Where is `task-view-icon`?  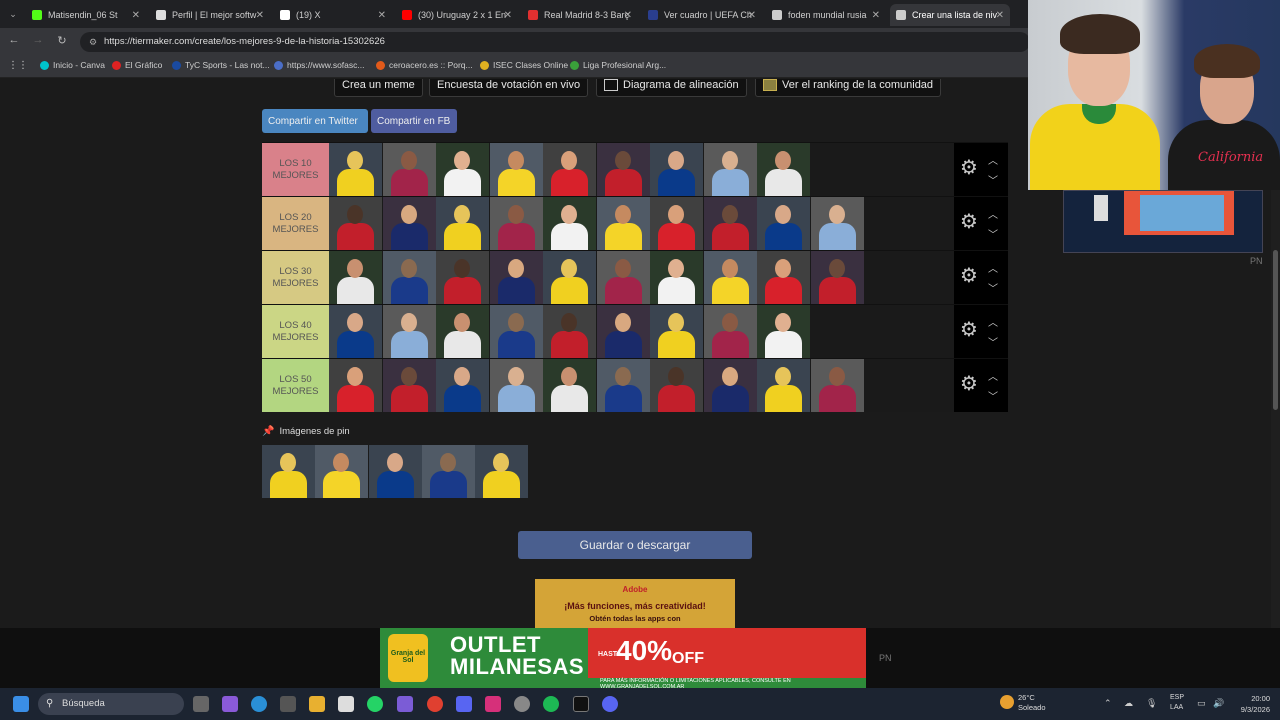
task-view-icon is located at coordinates (201, 704).